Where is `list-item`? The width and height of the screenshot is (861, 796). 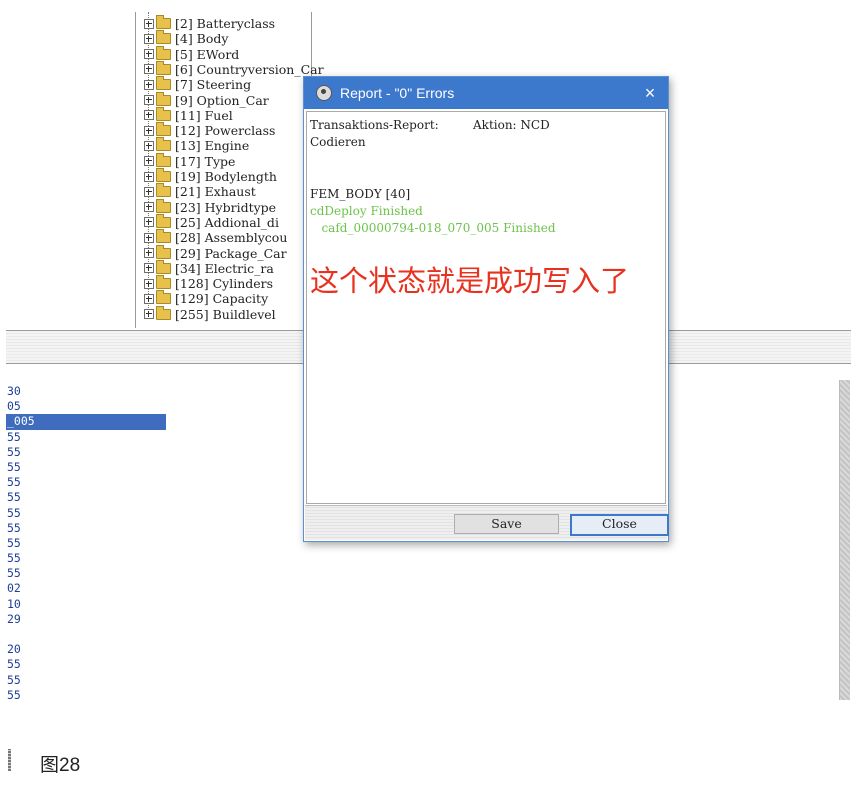 list-item is located at coordinates (86, 634).